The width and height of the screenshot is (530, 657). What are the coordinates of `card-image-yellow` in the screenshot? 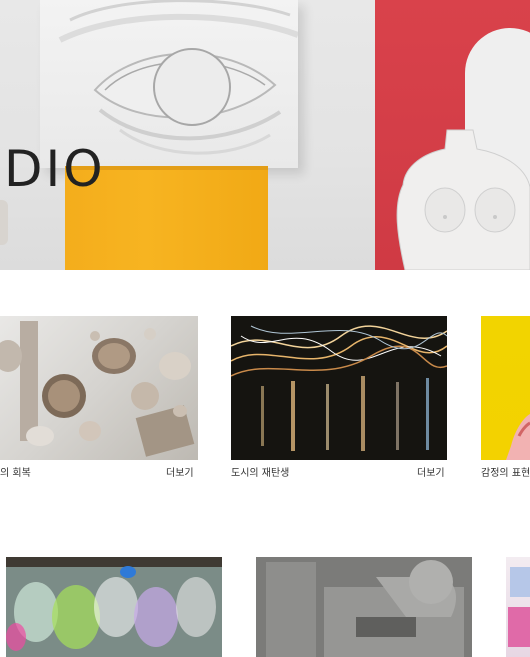 It's located at (505, 388).